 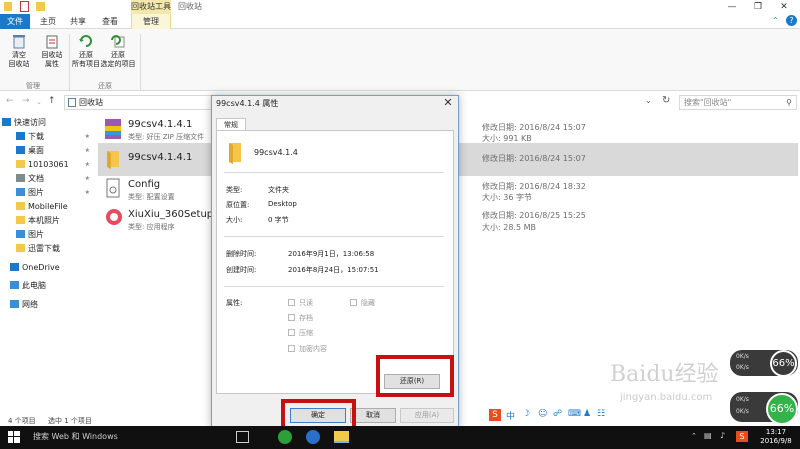 What do you see at coordinates (151, 197) in the screenshot?
I see `file-type: 类型: 配置设置` at bounding box center [151, 197].